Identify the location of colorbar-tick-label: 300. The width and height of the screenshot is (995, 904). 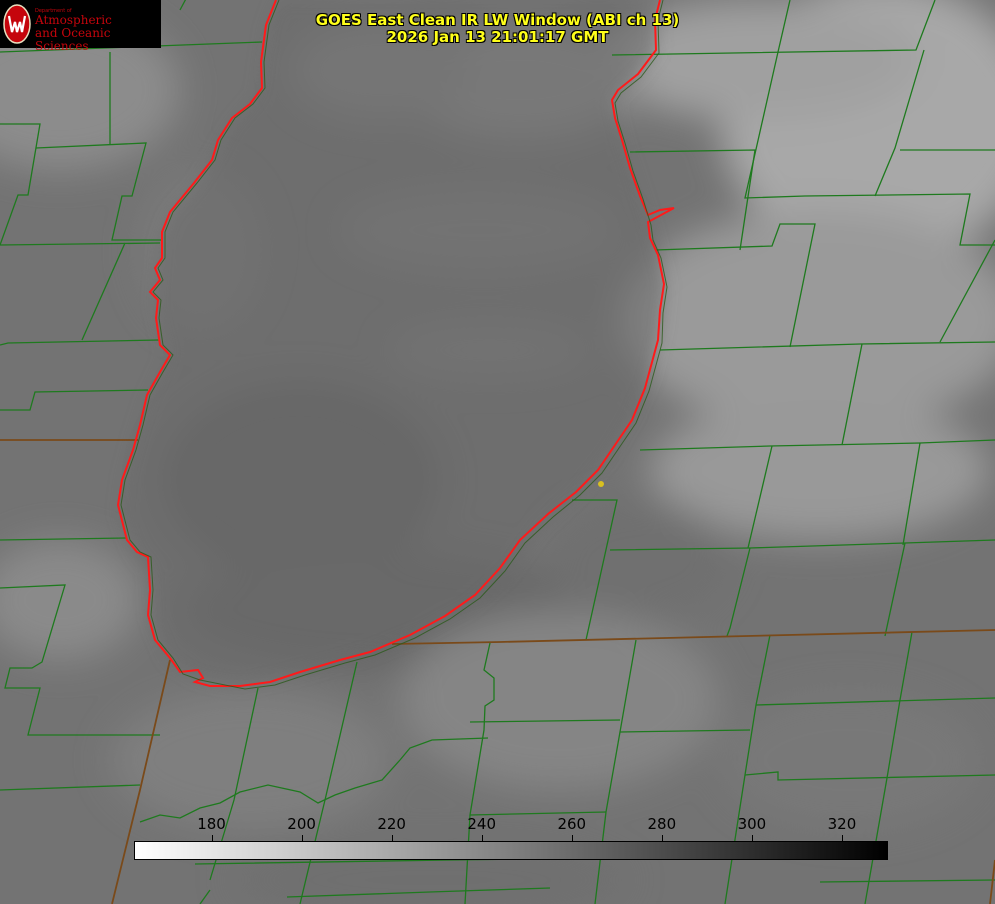
(752, 824).